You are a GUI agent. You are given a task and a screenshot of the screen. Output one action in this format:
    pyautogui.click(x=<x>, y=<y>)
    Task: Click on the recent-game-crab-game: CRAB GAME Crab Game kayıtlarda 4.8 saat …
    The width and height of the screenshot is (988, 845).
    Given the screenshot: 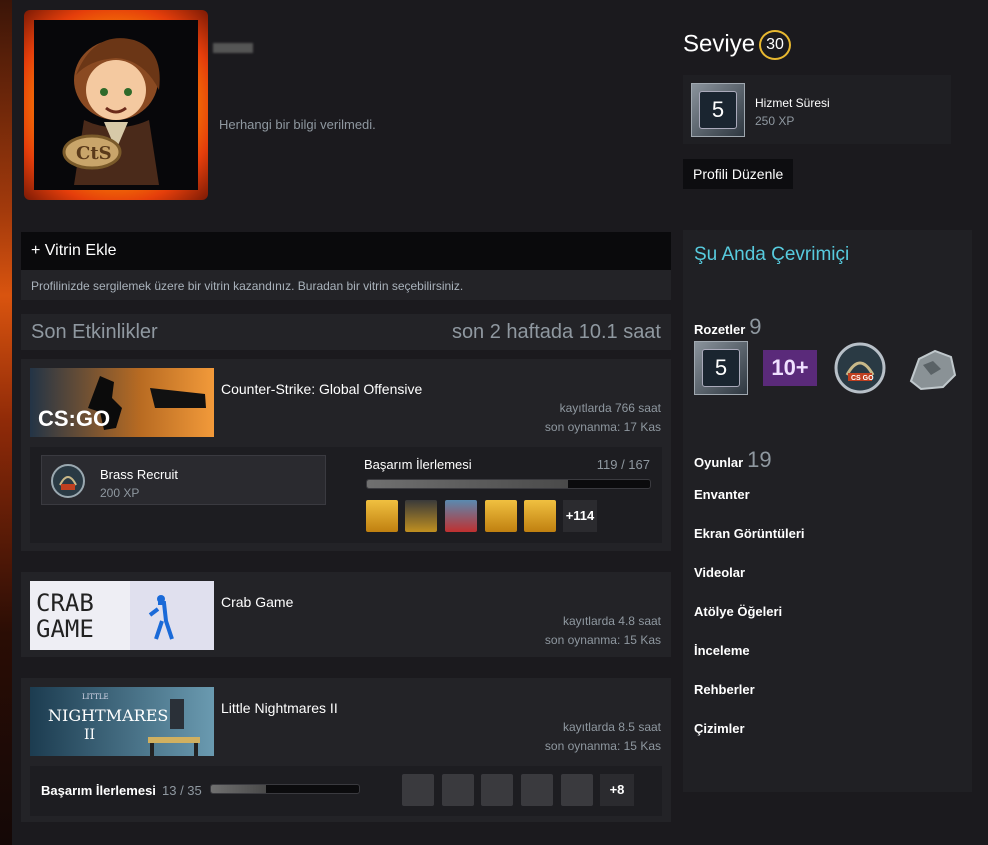 What is the action you would take?
    pyautogui.click(x=346, y=614)
    